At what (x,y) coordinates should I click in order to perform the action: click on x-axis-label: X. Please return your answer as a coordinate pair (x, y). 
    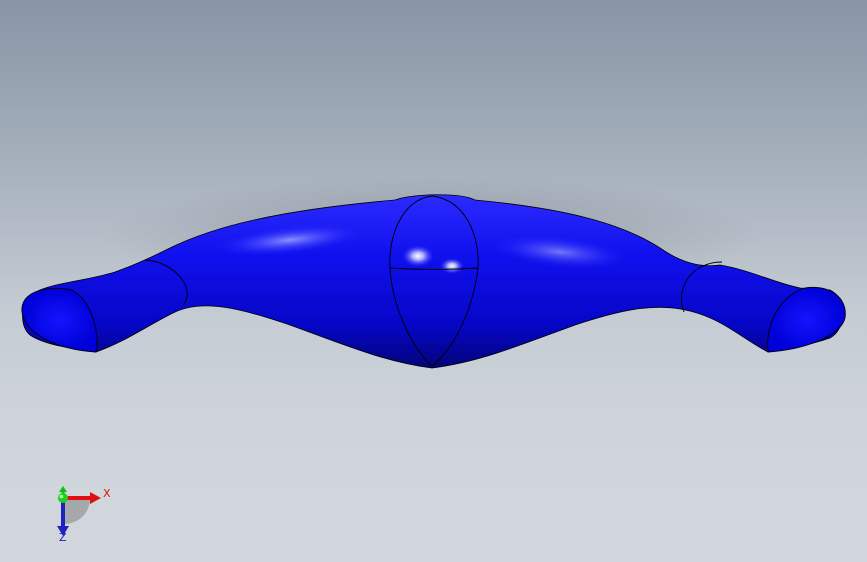
    Looking at the image, I should click on (107, 493).